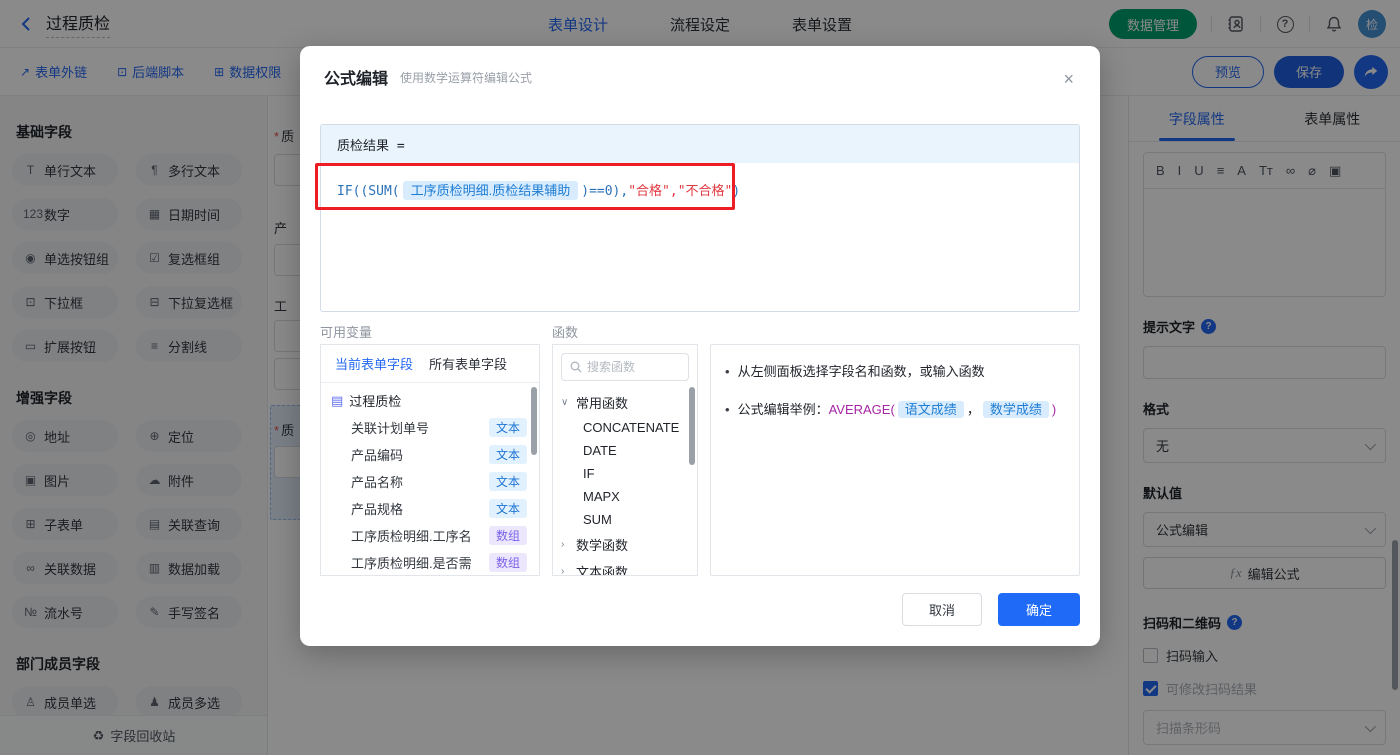  I want to click on example-function-name: AVERAGE(, so click(861, 409).